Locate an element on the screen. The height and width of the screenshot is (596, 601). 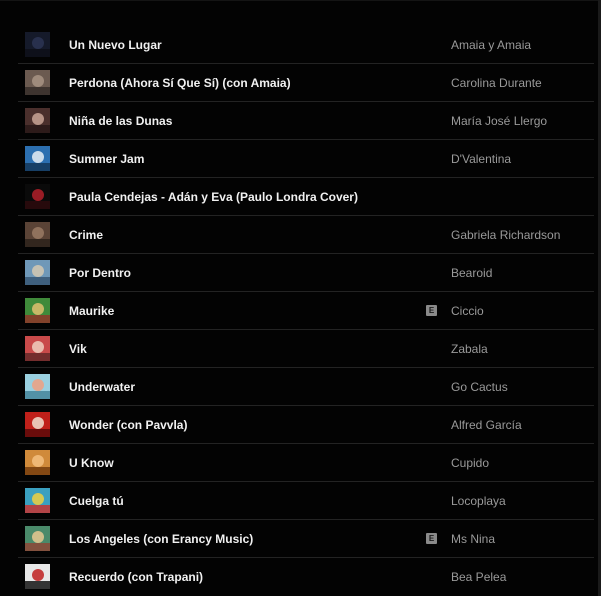
track-artist-link: Amaia y Amaia is located at coordinates (491, 45).